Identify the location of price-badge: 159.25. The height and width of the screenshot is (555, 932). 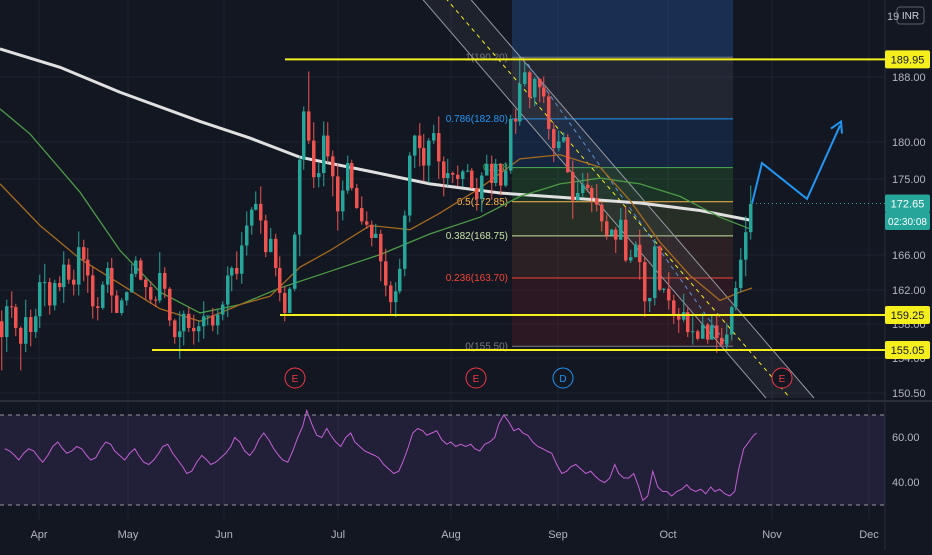
(907, 315).